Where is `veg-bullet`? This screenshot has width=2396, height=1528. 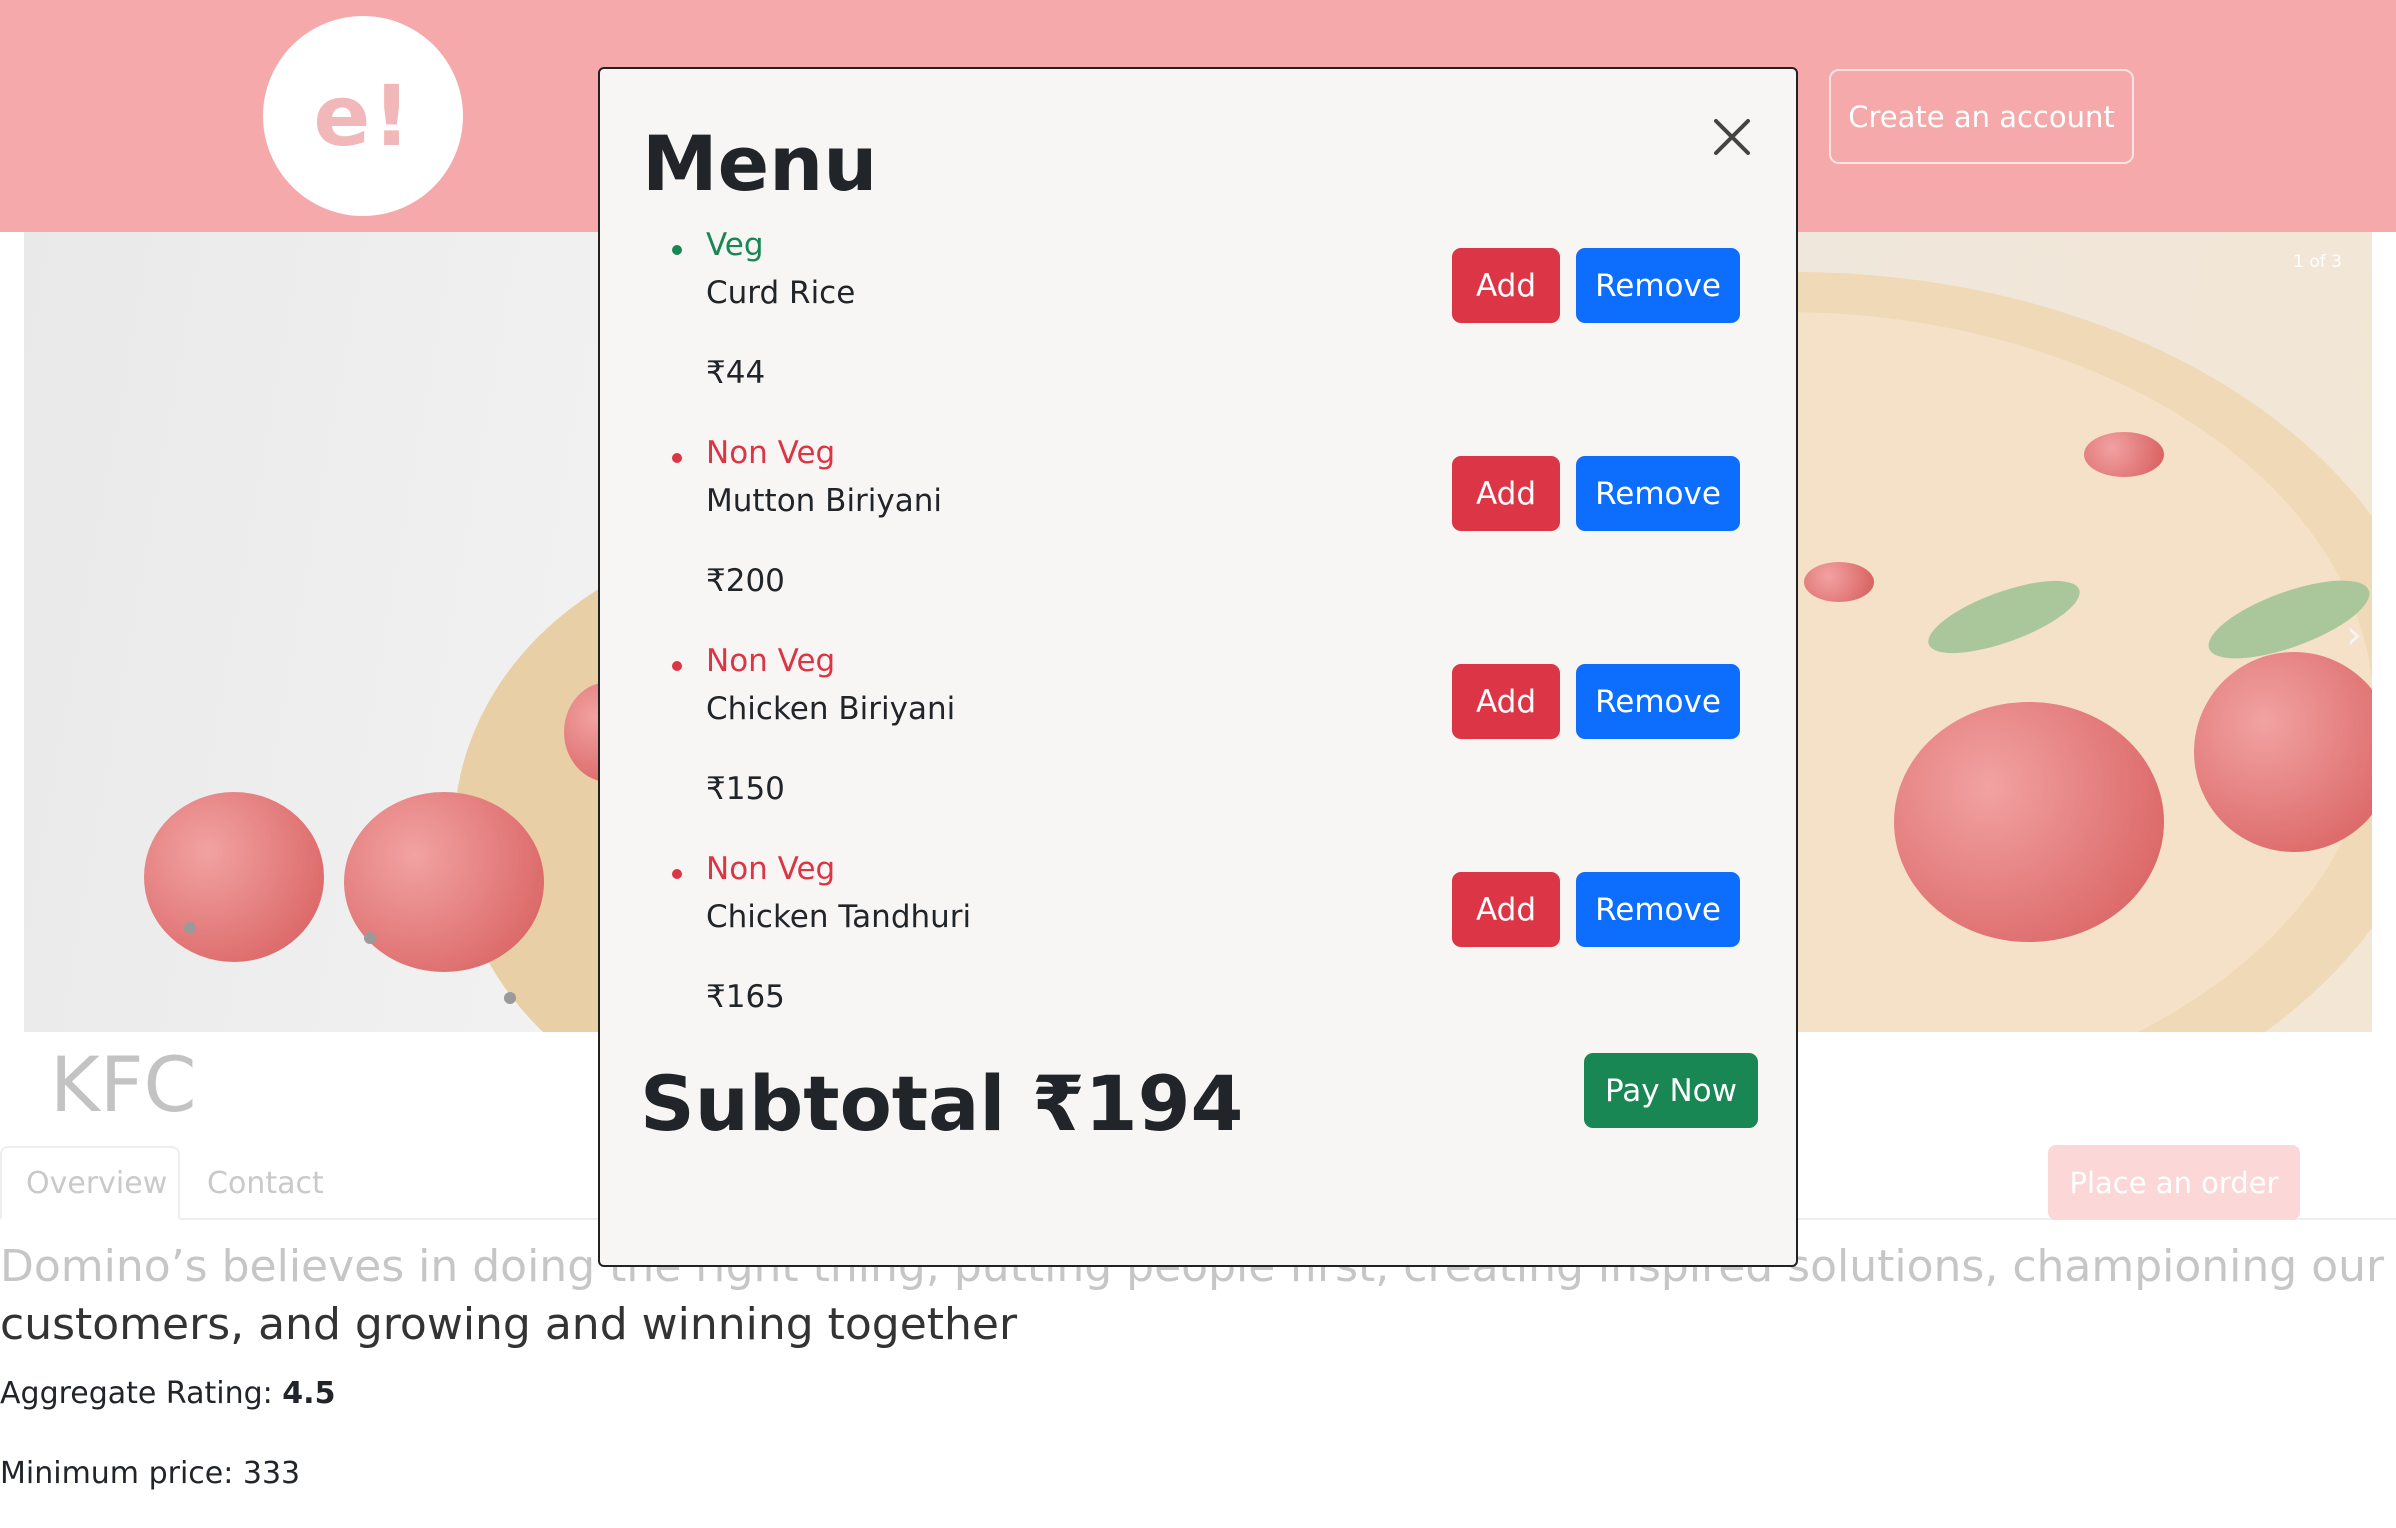 veg-bullet is located at coordinates (677, 250).